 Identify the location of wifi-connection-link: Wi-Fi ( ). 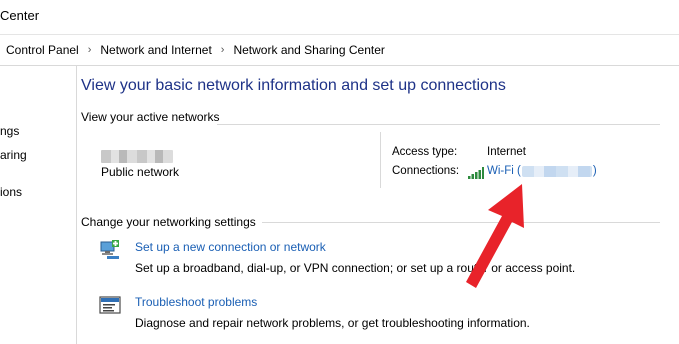
(542, 171).